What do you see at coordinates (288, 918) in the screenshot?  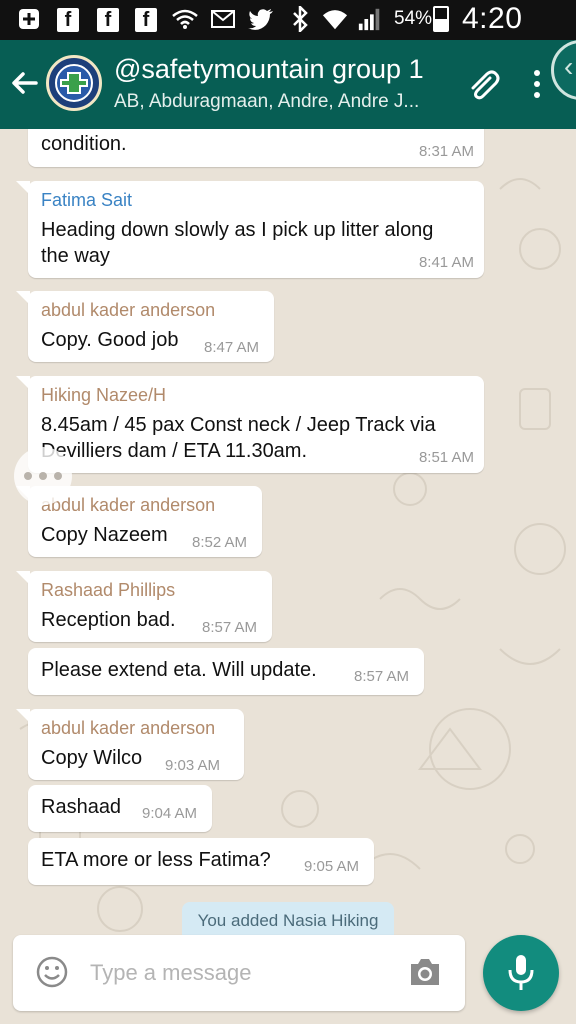 I see `system-notice: You added Nasia Hiking` at bounding box center [288, 918].